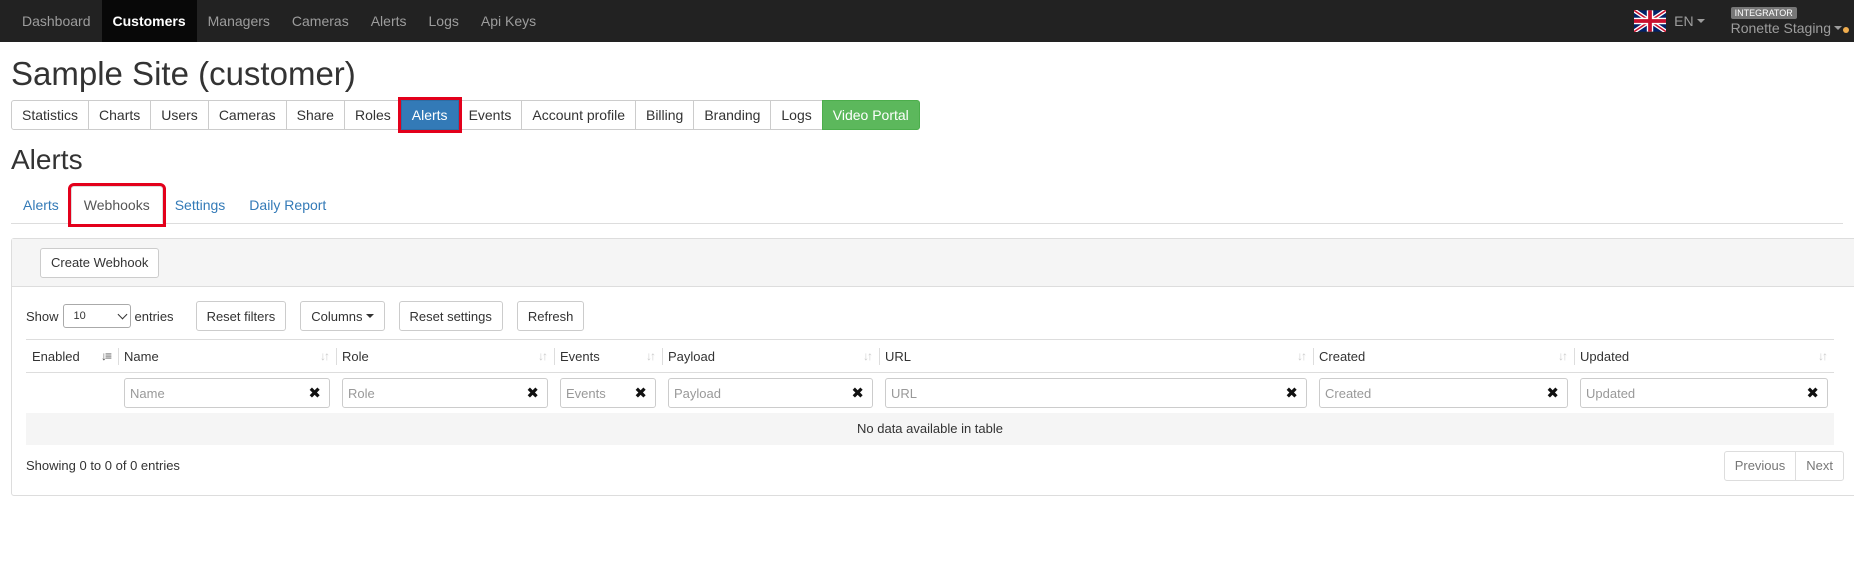 The height and width of the screenshot is (583, 1854). What do you see at coordinates (732, 115) in the screenshot?
I see `tab-branding: Branding` at bounding box center [732, 115].